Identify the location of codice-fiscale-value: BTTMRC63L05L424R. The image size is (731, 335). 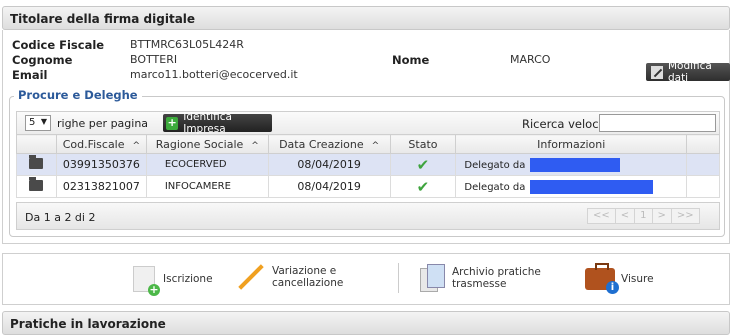
(187, 44).